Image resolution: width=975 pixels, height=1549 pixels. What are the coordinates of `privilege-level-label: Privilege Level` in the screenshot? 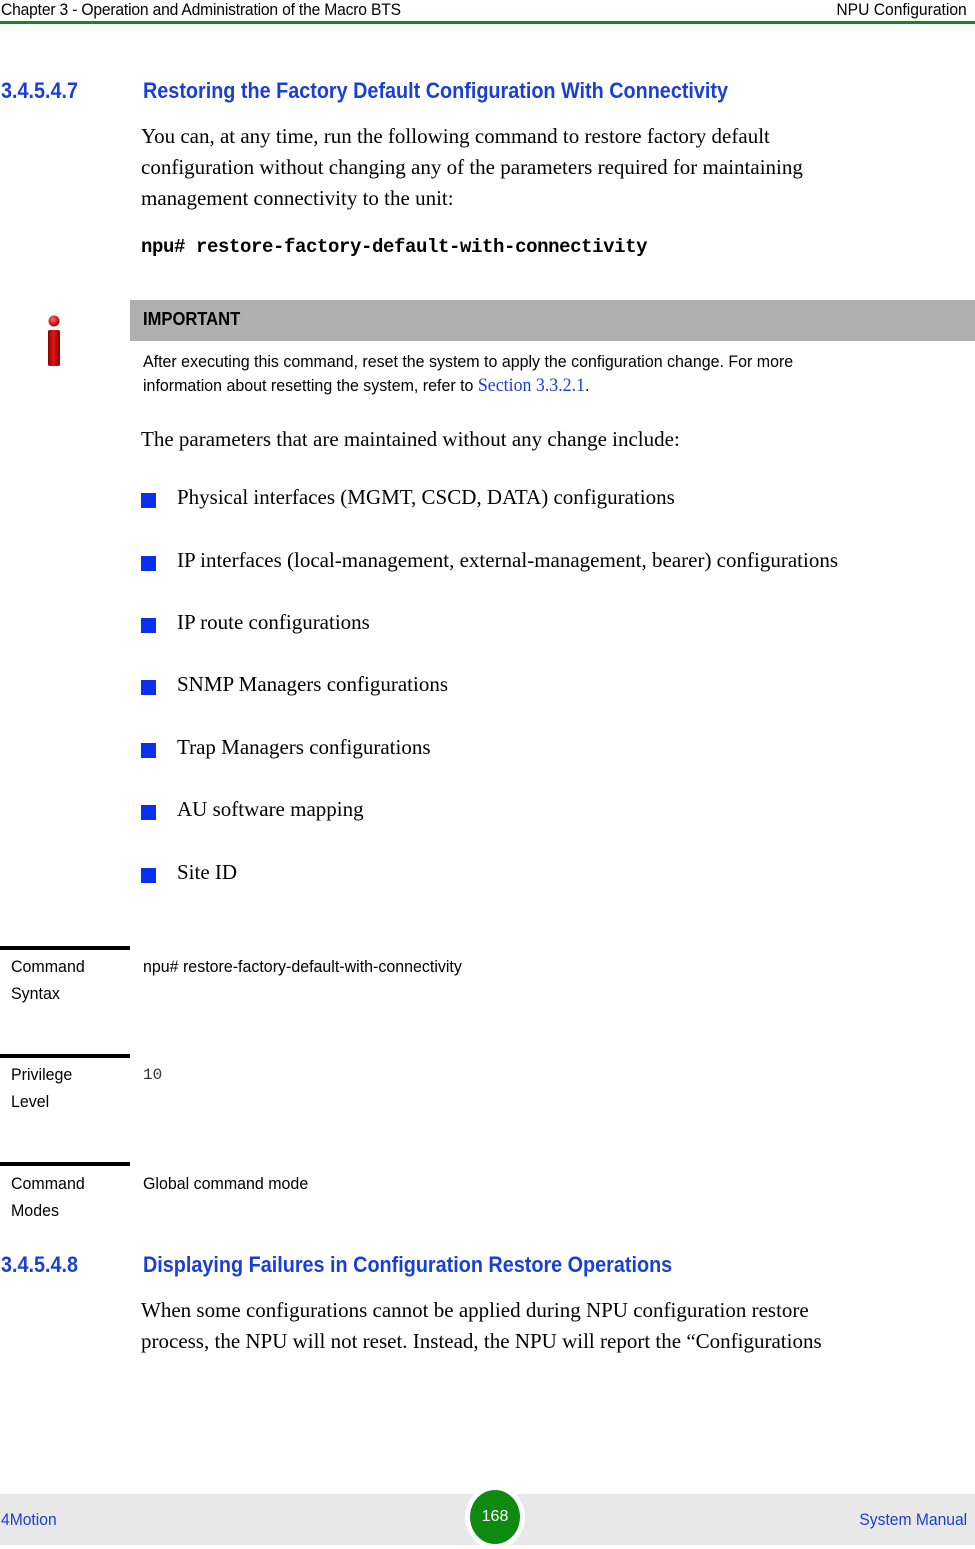 It's located at (41, 1088).